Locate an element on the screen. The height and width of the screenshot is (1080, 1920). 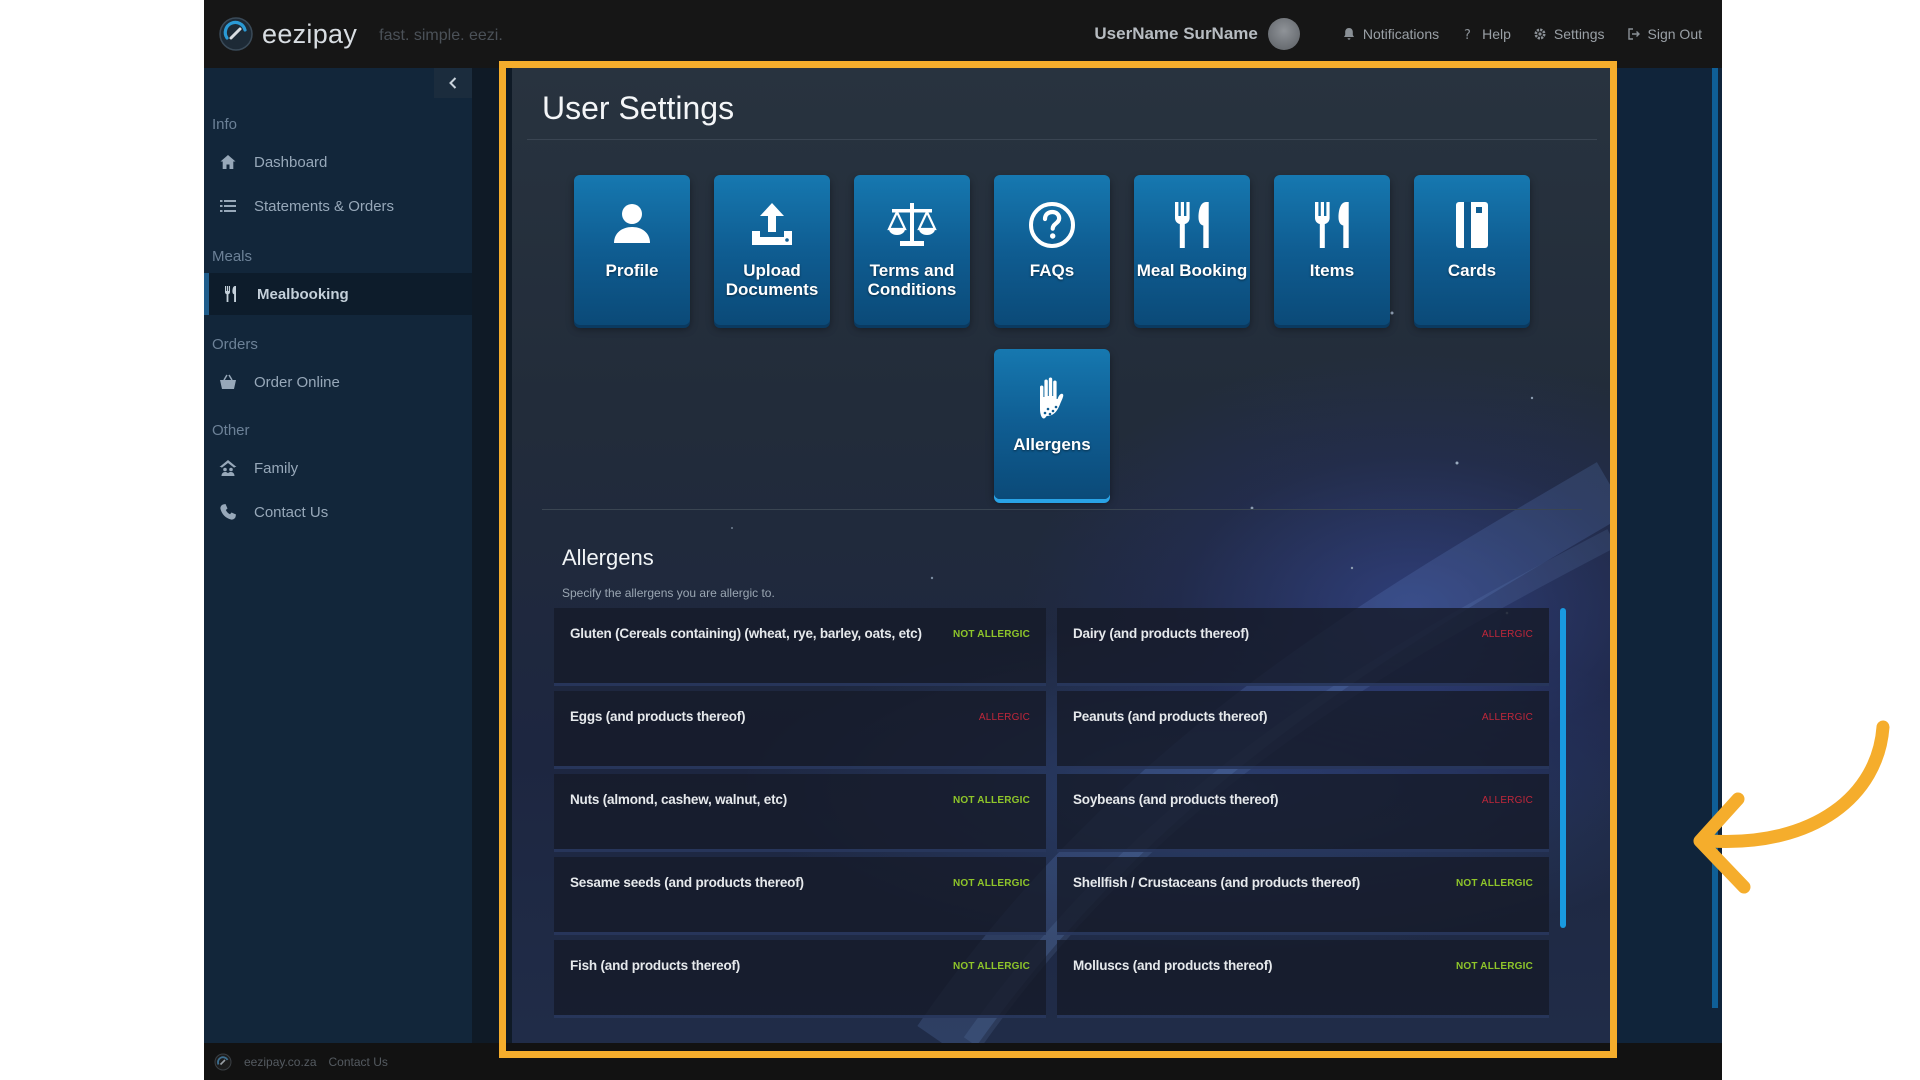
logo: eezipay is located at coordinates (287, 34).